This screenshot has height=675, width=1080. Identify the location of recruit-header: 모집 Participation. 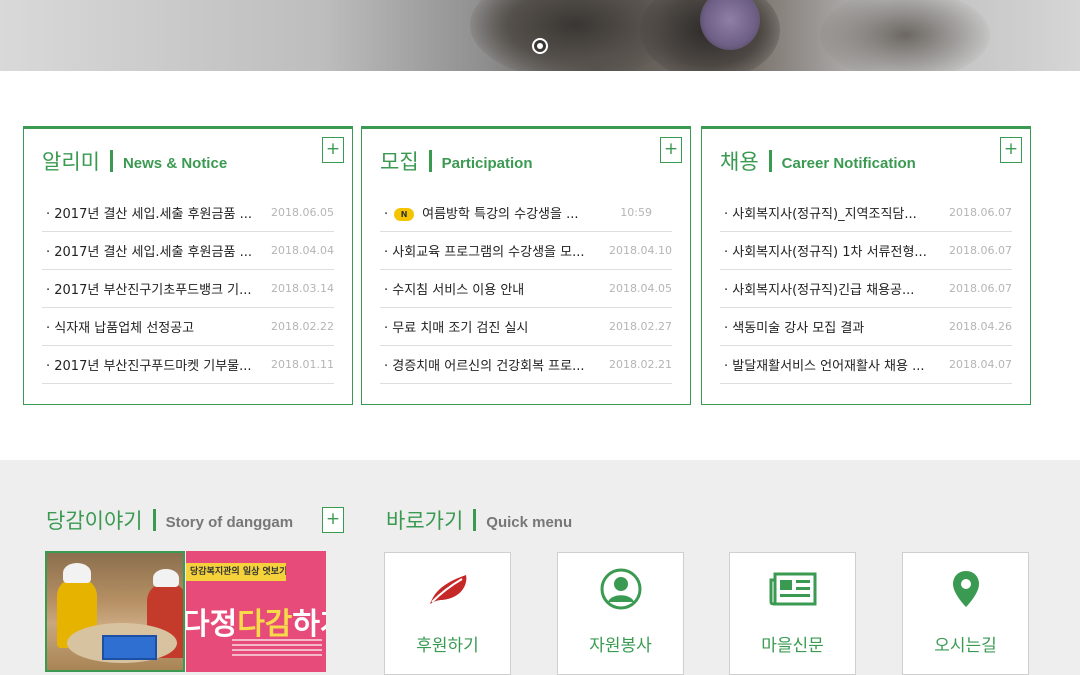
(456, 161).